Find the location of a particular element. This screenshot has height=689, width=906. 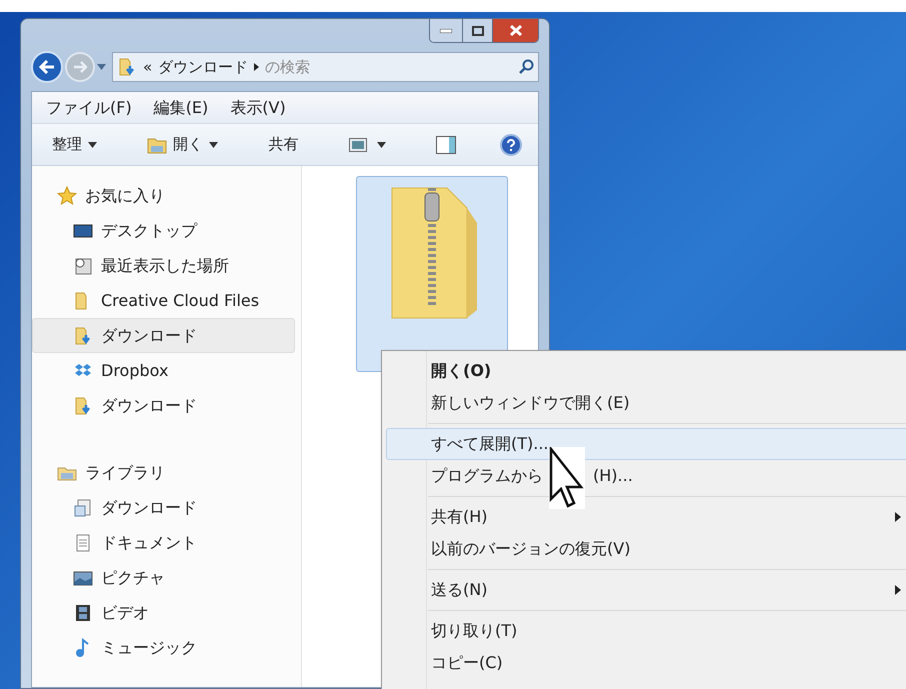

context-menu-item: 切り取り(T) is located at coordinates (646, 631).